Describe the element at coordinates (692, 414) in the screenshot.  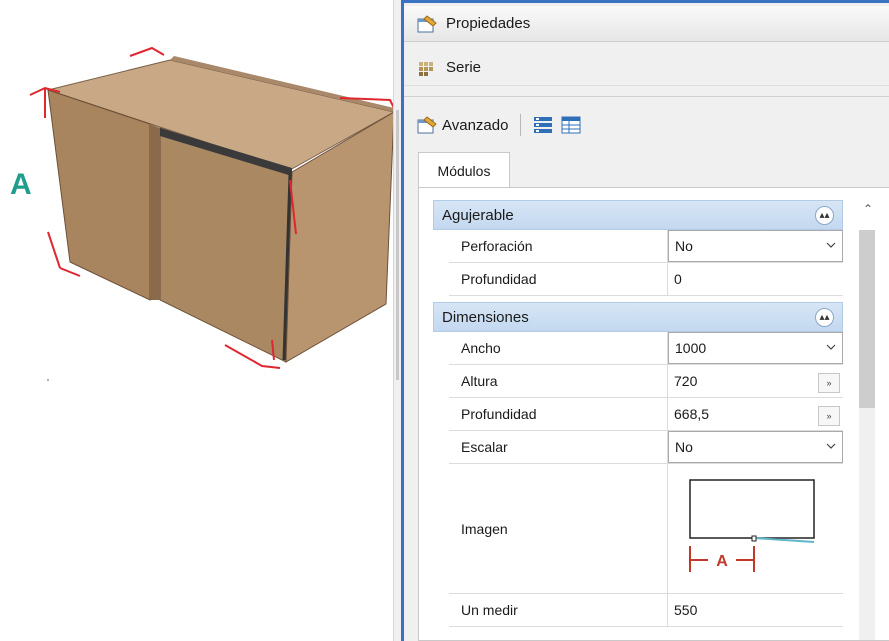
I see `property-value: 668,5` at that location.